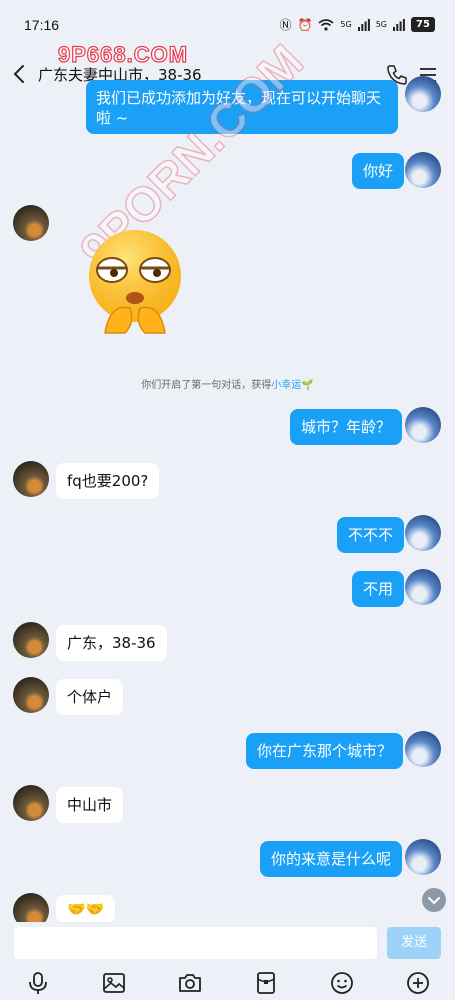 The height and width of the screenshot is (1000, 455). What do you see at coordinates (307, 385) in the screenshot?
I see `sprout-icon: 🌱` at bounding box center [307, 385].